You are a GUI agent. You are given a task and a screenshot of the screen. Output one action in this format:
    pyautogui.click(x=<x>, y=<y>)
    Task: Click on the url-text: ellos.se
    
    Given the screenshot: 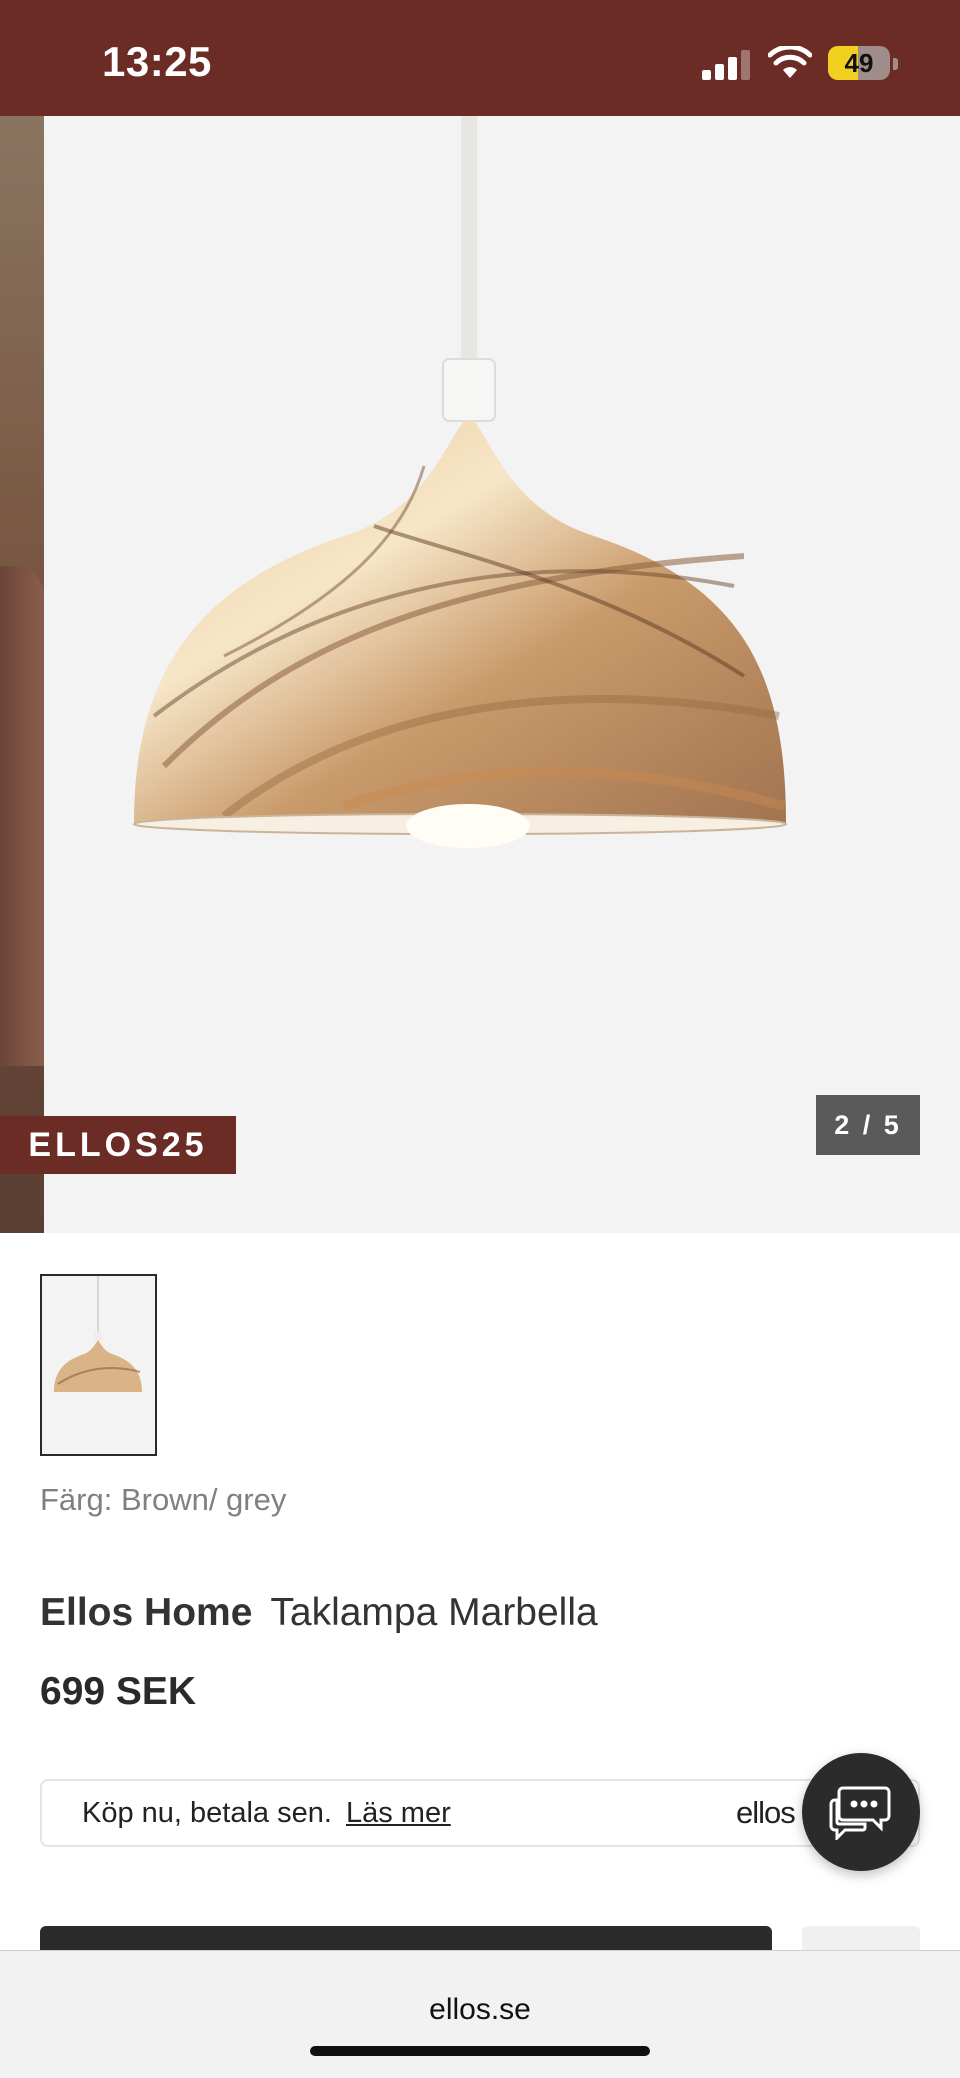 What is the action you would take?
    pyautogui.click(x=480, y=2010)
    